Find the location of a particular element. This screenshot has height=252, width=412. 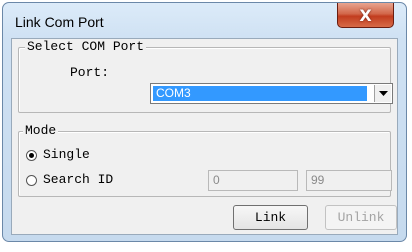

select-com-port-legend: Select COM Port is located at coordinates (86, 46).